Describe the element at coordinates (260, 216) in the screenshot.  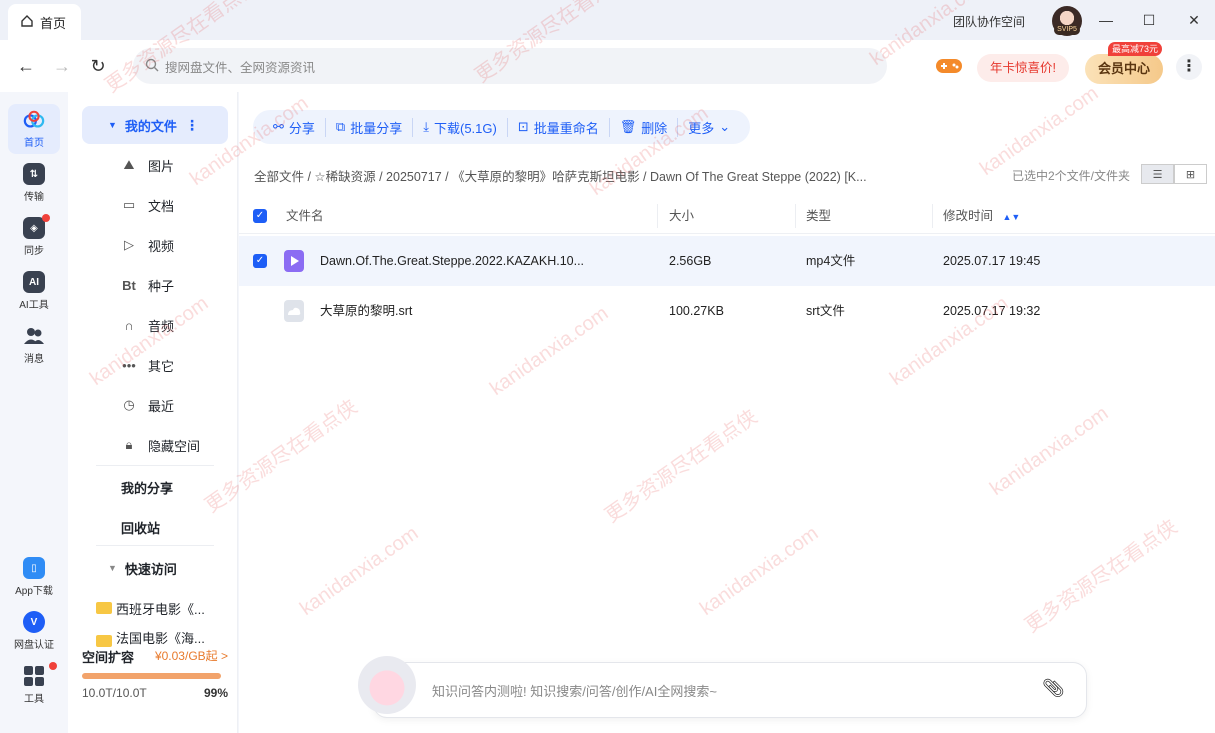
I see `select-all-checkbox: ✓` at that location.